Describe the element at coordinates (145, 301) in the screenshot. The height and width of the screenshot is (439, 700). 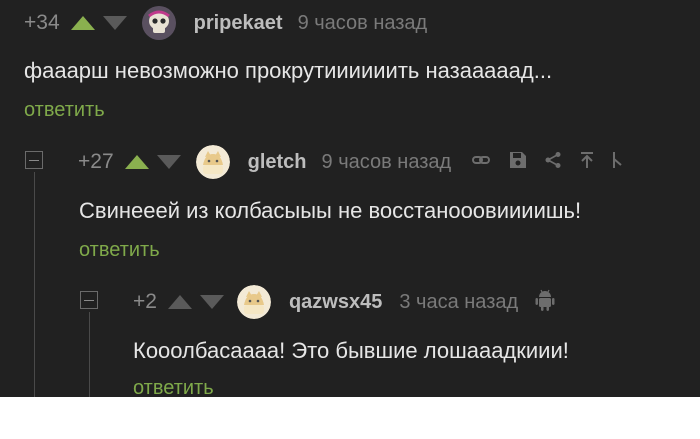
I see `comment-rating: +2` at that location.